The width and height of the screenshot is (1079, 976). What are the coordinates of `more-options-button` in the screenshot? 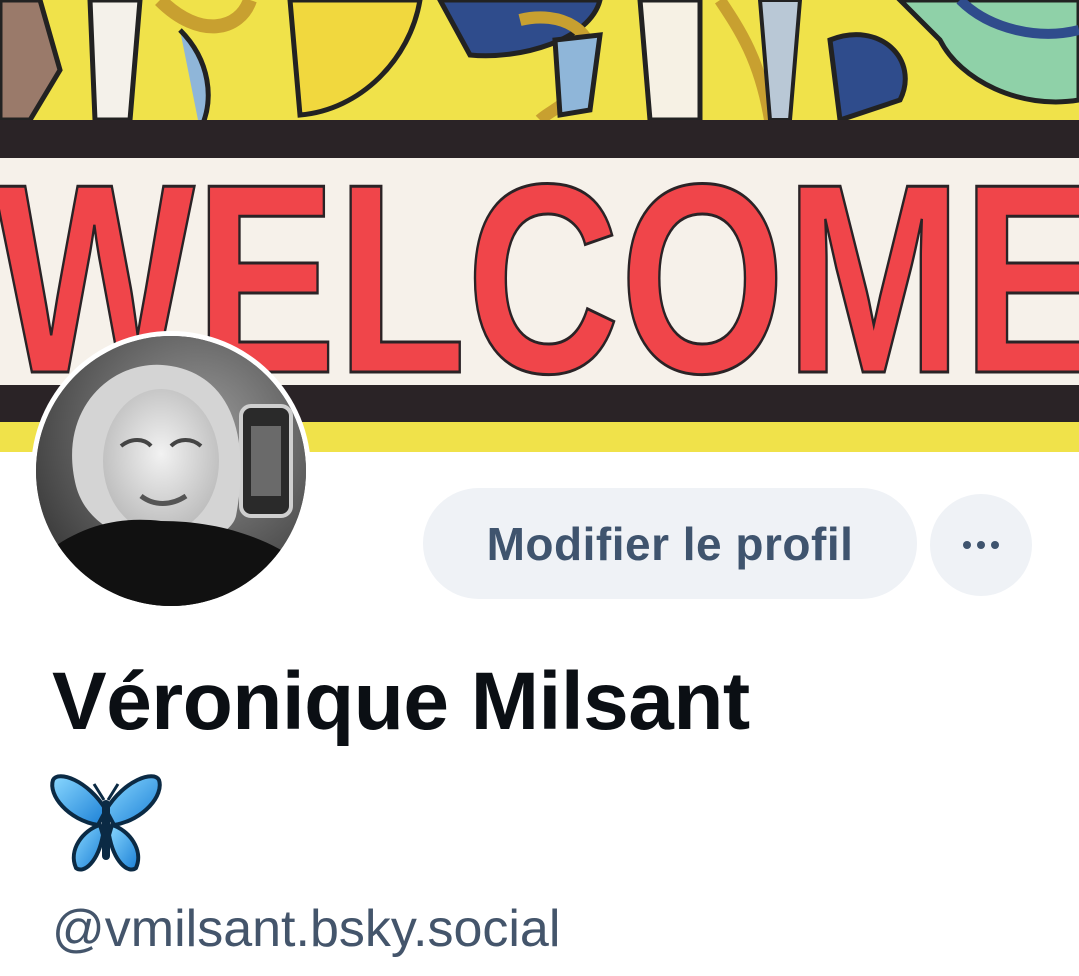 It's located at (981, 545).